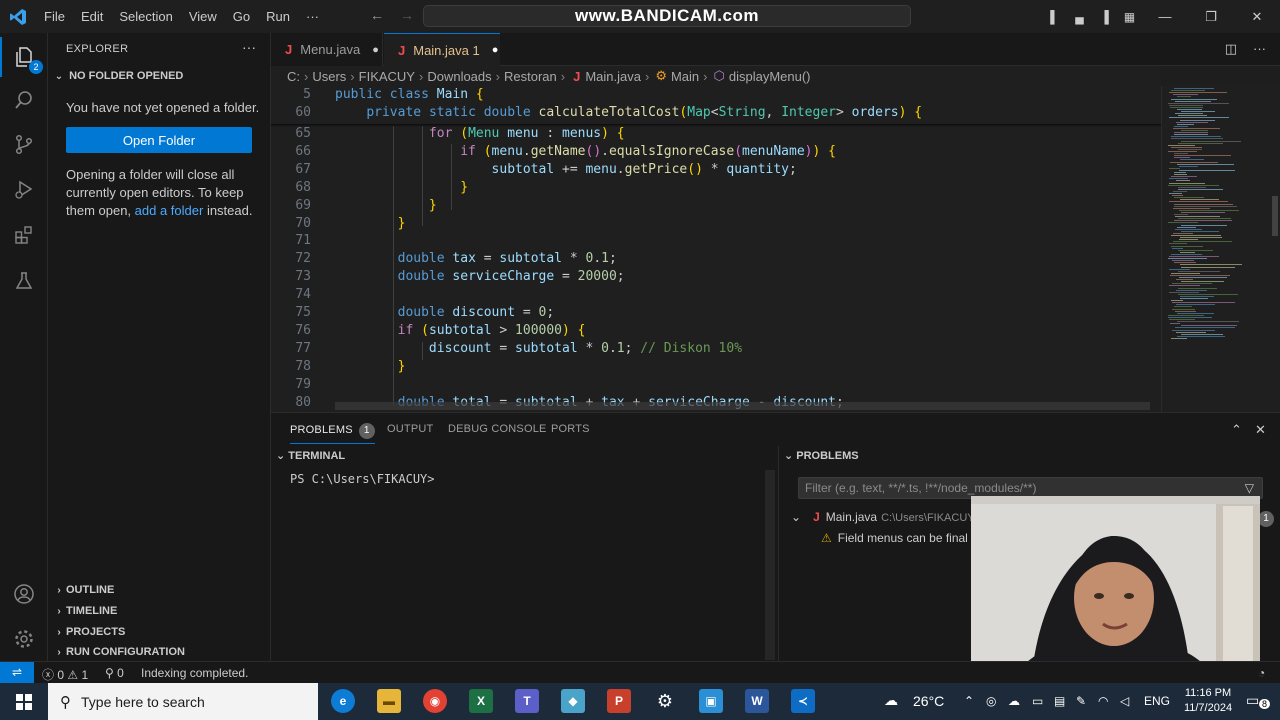 This screenshot has height=720, width=1280. I want to click on ports-status: ⚲ 0, so click(114, 673).